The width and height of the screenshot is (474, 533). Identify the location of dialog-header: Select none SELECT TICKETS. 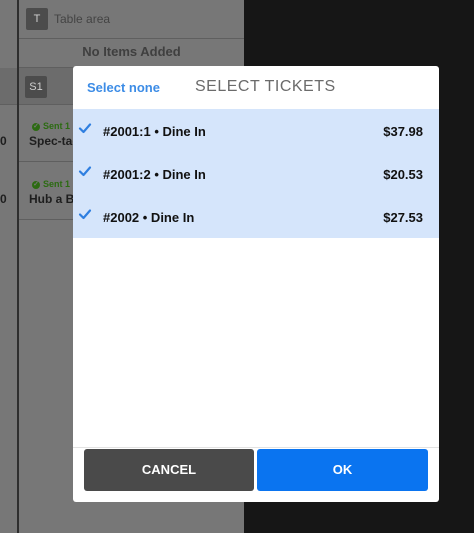
(256, 87).